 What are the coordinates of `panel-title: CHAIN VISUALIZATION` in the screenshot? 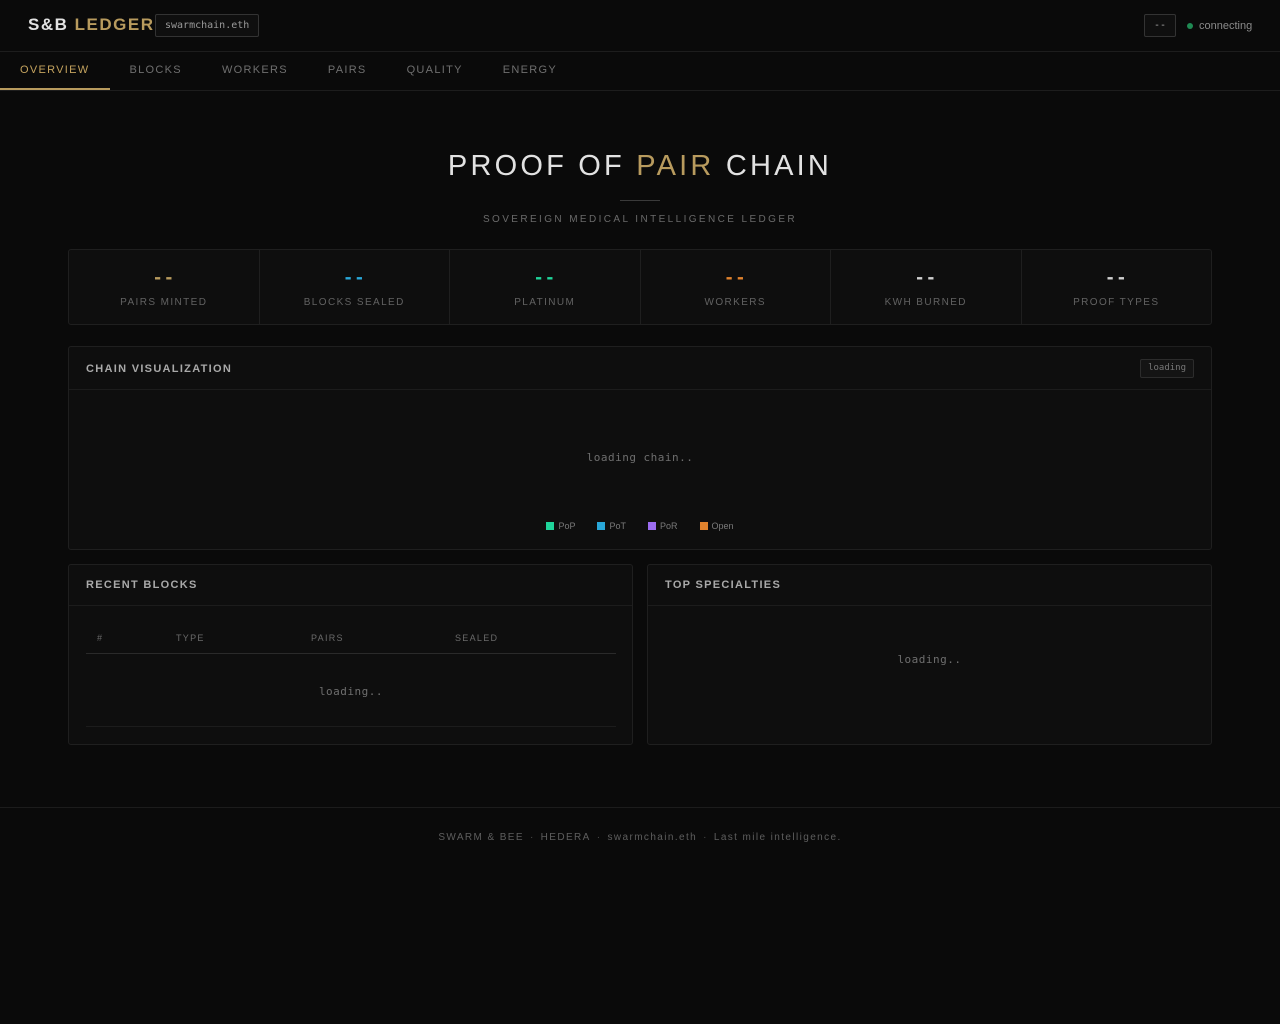 It's located at (159, 369).